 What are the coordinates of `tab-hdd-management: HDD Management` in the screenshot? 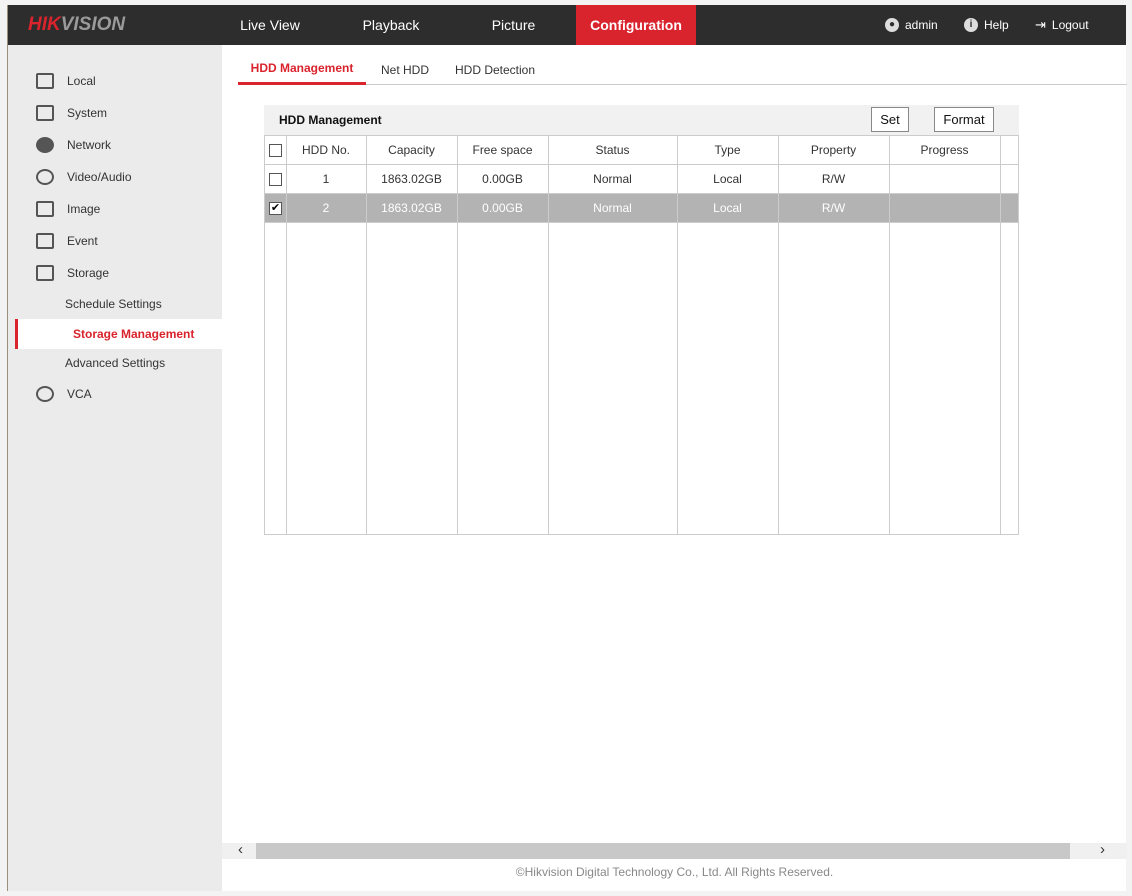 It's located at (302, 70).